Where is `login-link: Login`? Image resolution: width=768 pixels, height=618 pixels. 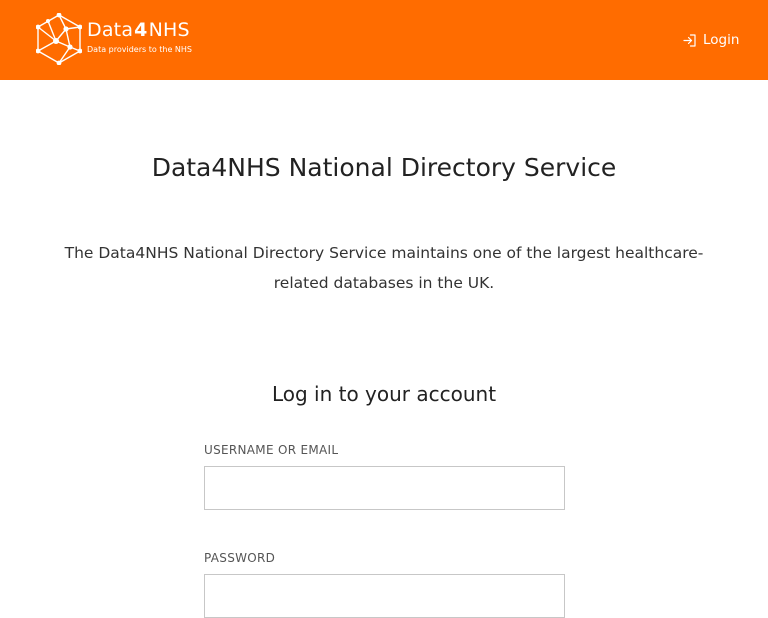
login-link: Login is located at coordinates (711, 40).